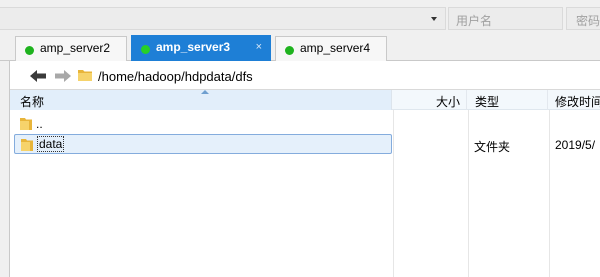 Image resolution: width=600 pixels, height=277 pixels. I want to click on column-header: 名称 大小 类型 修改时间, so click(305, 100).